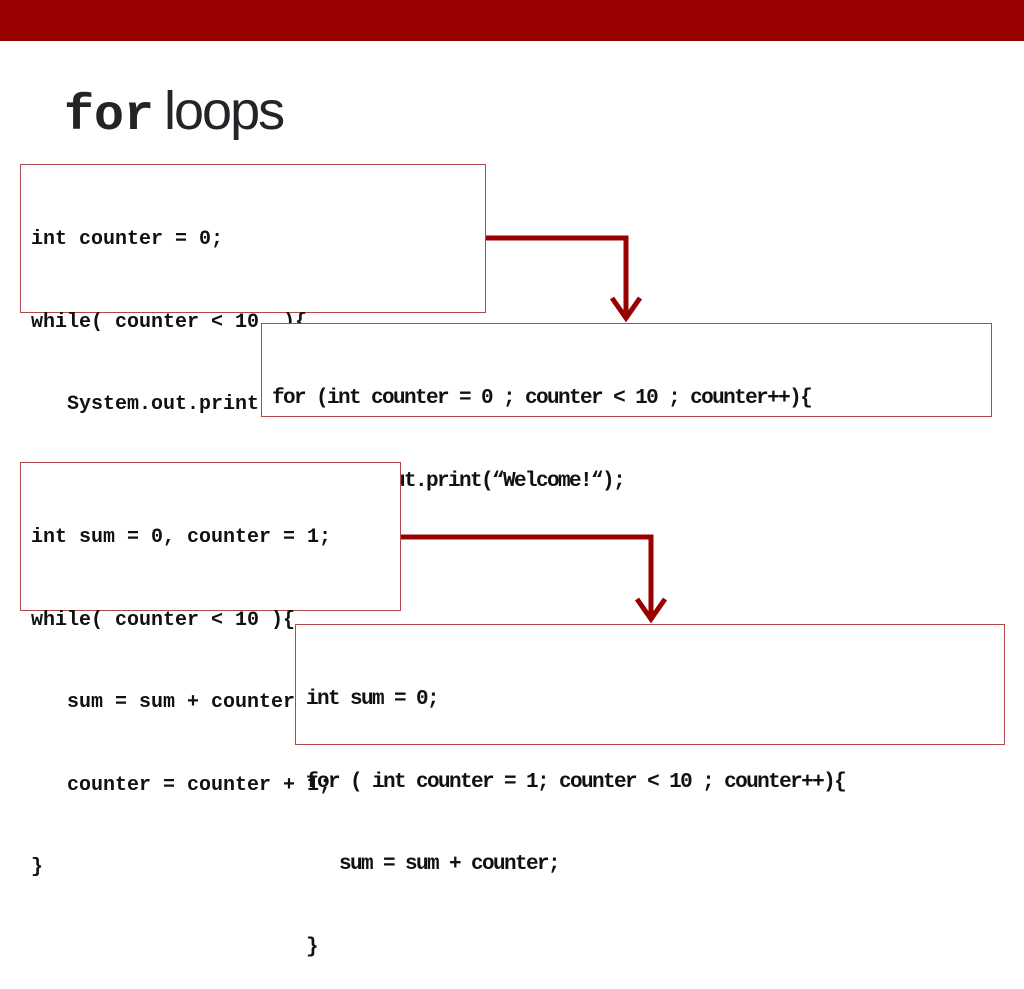 This screenshot has width=1024, height=989. What do you see at coordinates (564, 279) in the screenshot?
I see `arrow-right-then-down-icon` at bounding box center [564, 279].